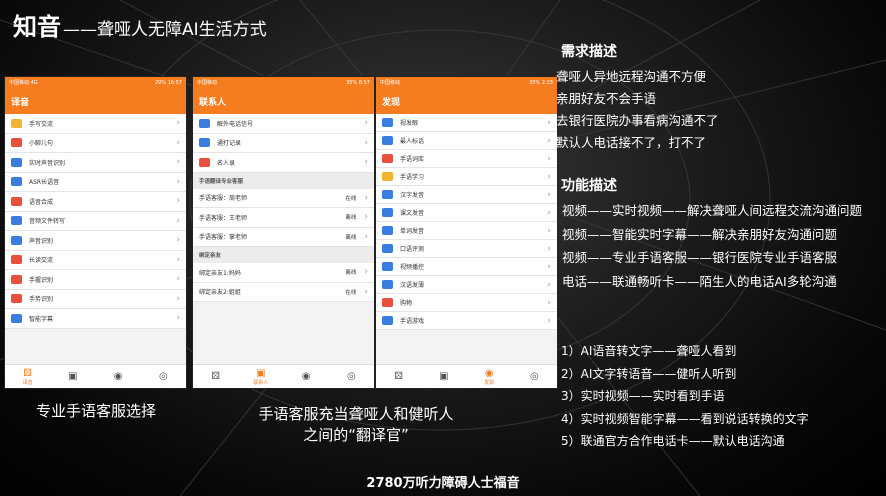 This screenshot has width=886, height=496. I want to click on list-item: 小聊儿句 ›, so click(95, 143).